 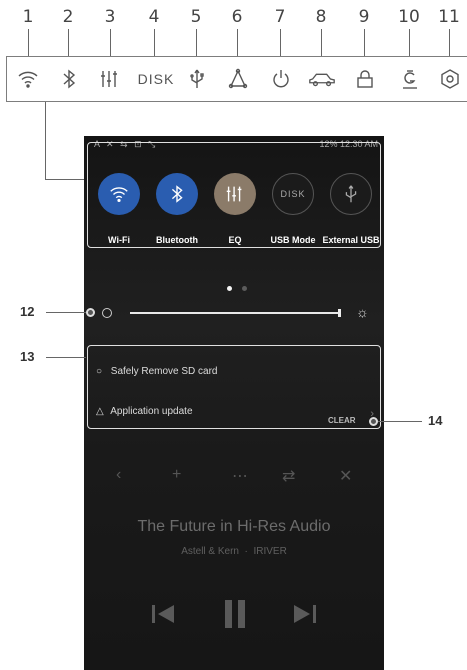 What do you see at coordinates (196, 17) in the screenshot?
I see `legend-number: 5` at bounding box center [196, 17].